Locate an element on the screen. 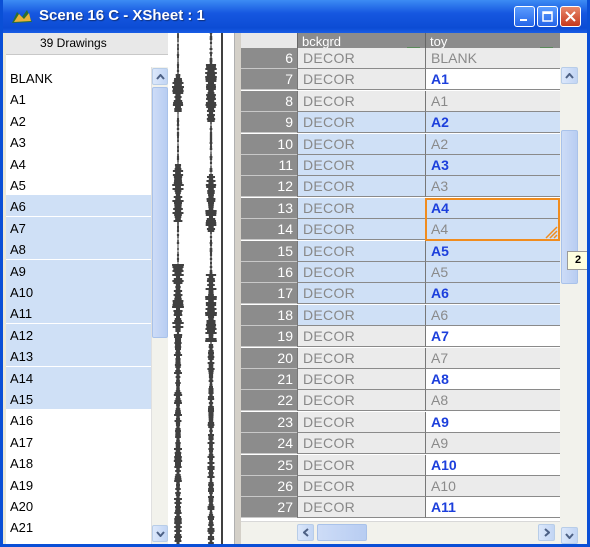 Image resolution: width=590 pixels, height=547 pixels. frame-number-cell: 21 is located at coordinates (269, 379).